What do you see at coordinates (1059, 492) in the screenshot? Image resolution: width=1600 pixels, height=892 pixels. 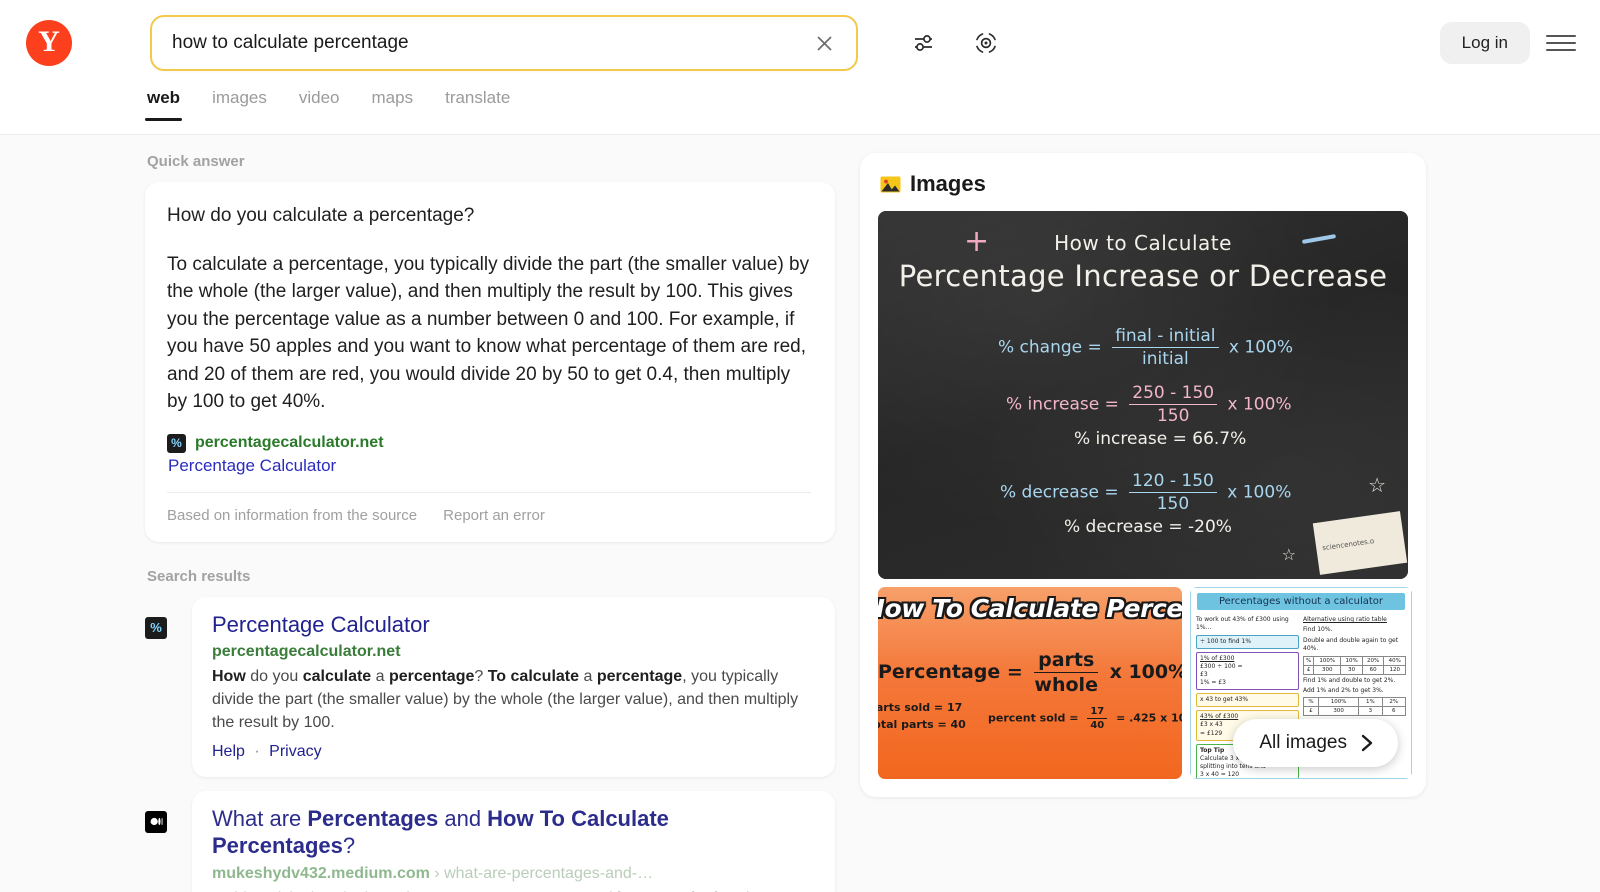 I see `hero-eq3-label: % decrease =` at bounding box center [1059, 492].